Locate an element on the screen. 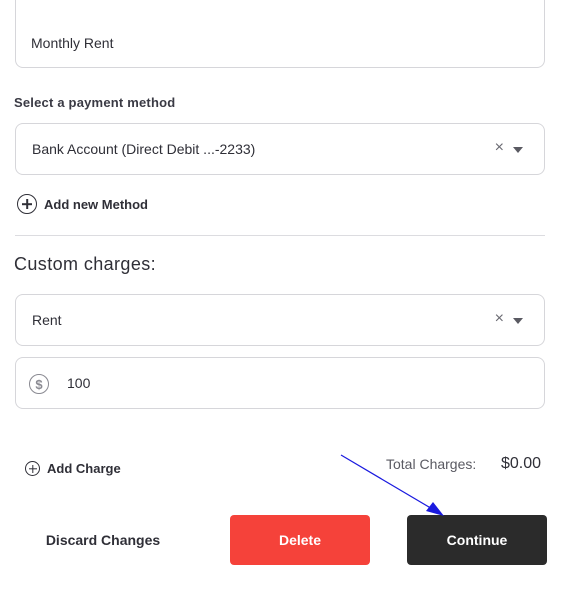 Image resolution: width=572 pixels, height=595 pixels. dollar-circle-icon: $ is located at coordinates (39, 384).